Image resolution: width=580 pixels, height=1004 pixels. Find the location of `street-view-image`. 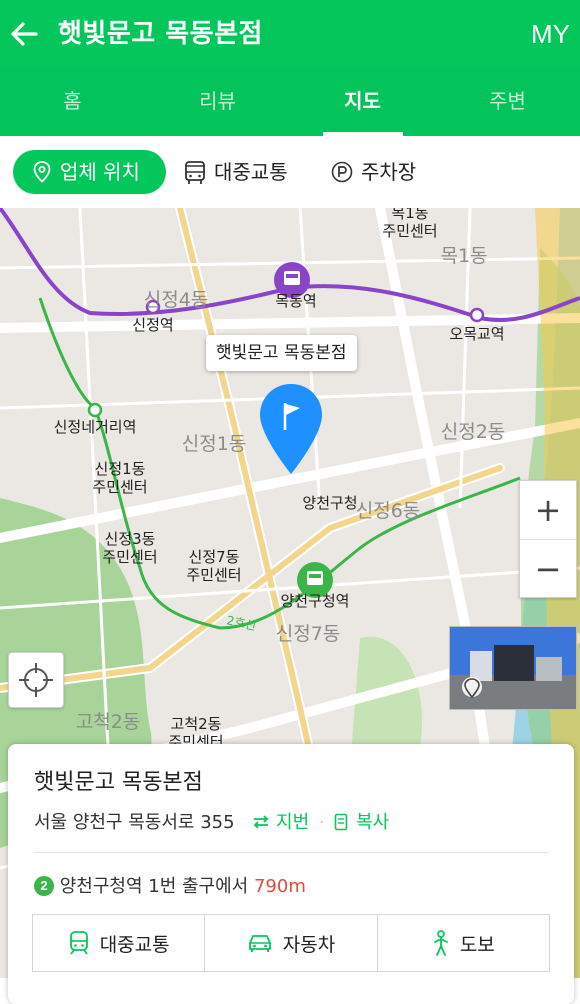

street-view-image is located at coordinates (513, 668).